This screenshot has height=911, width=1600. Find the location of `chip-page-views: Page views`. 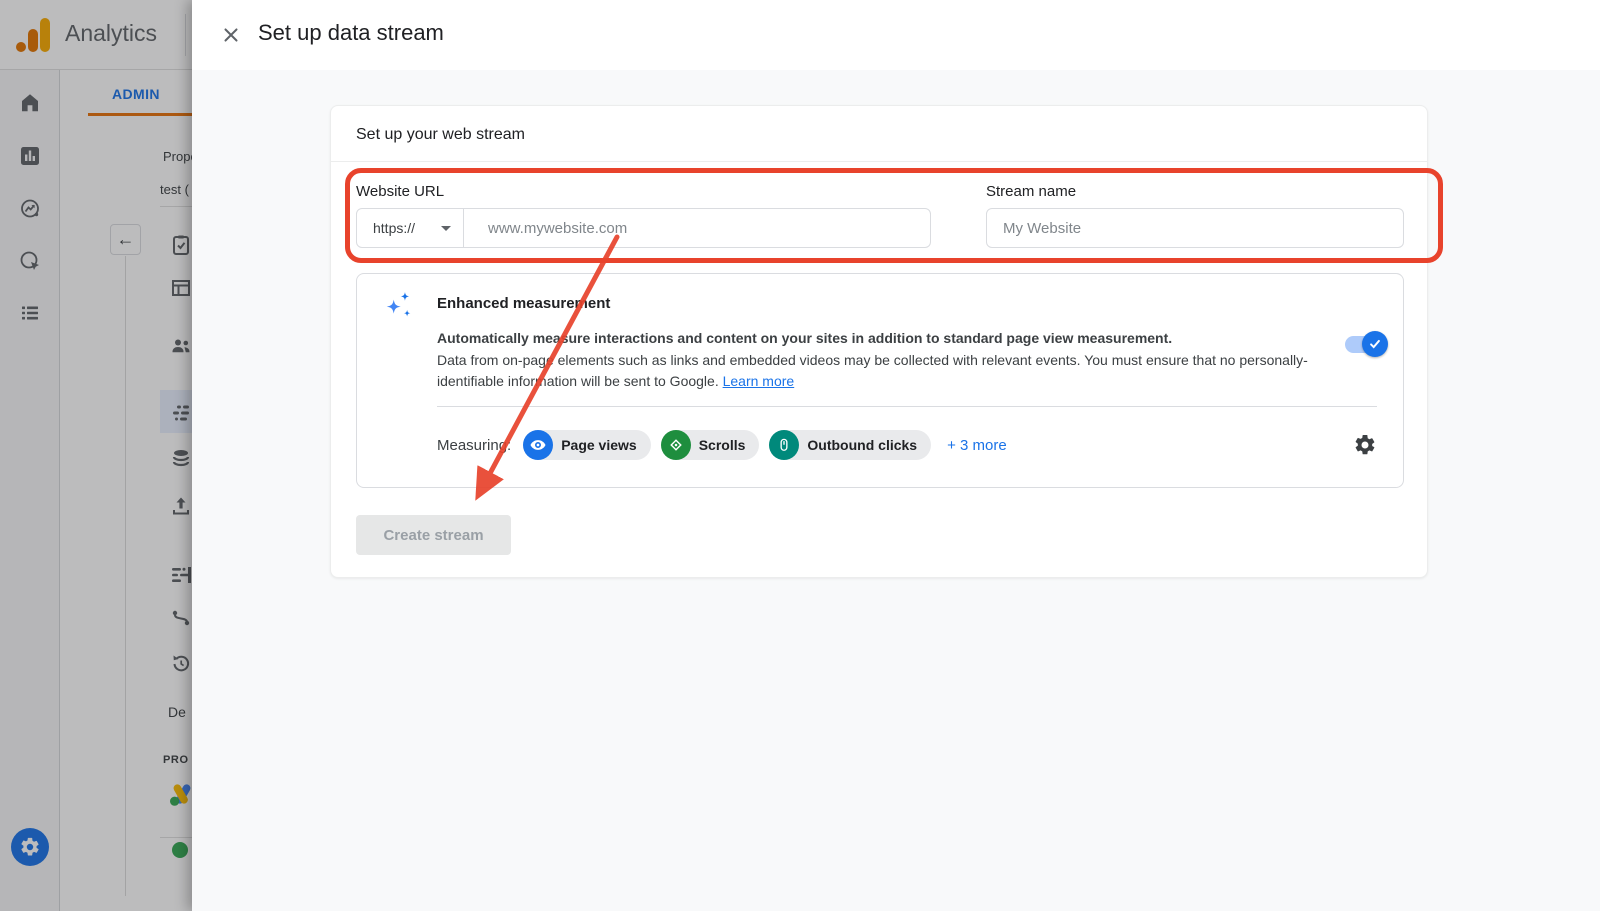

chip-page-views: Page views is located at coordinates (587, 445).